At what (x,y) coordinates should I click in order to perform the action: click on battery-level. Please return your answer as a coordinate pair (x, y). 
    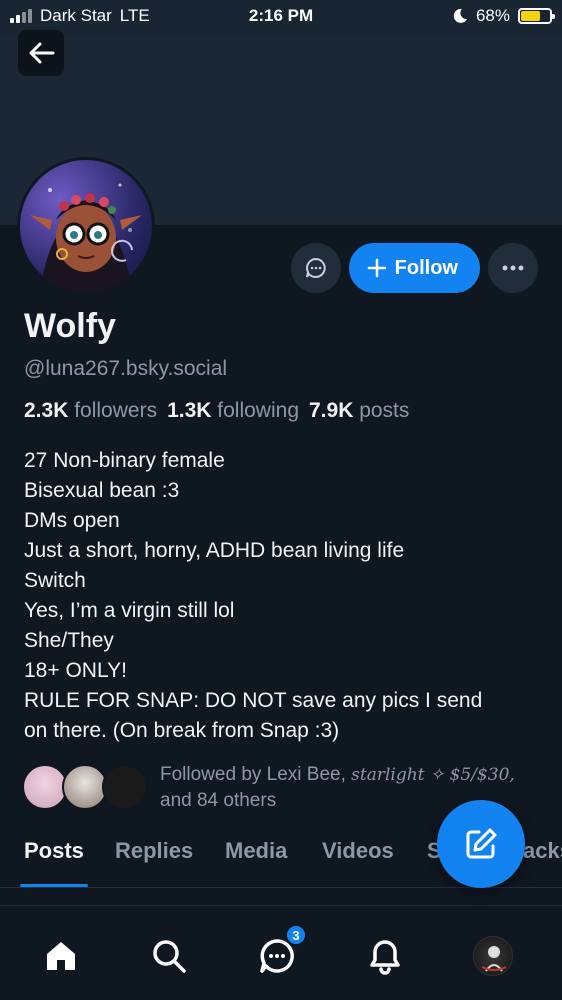
    Looking at the image, I should click on (531, 16).